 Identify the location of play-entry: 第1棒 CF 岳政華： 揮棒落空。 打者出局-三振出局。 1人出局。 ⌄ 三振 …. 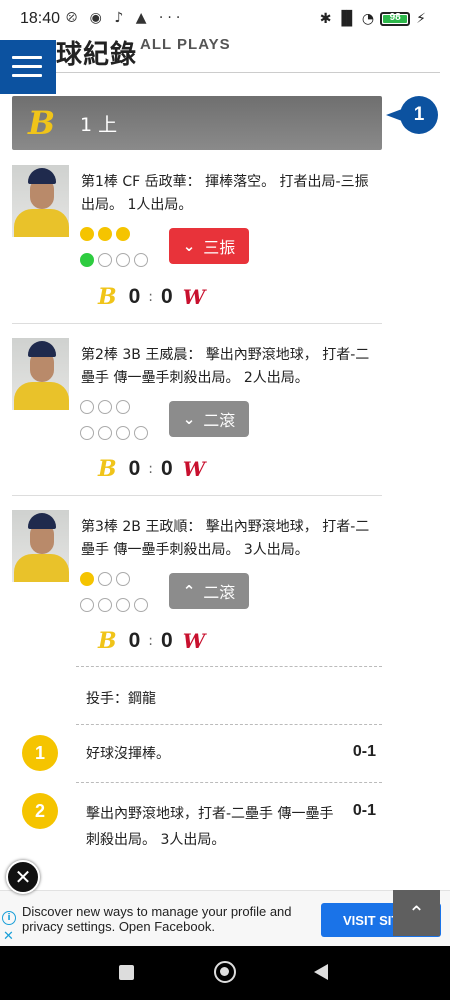
(197, 247).